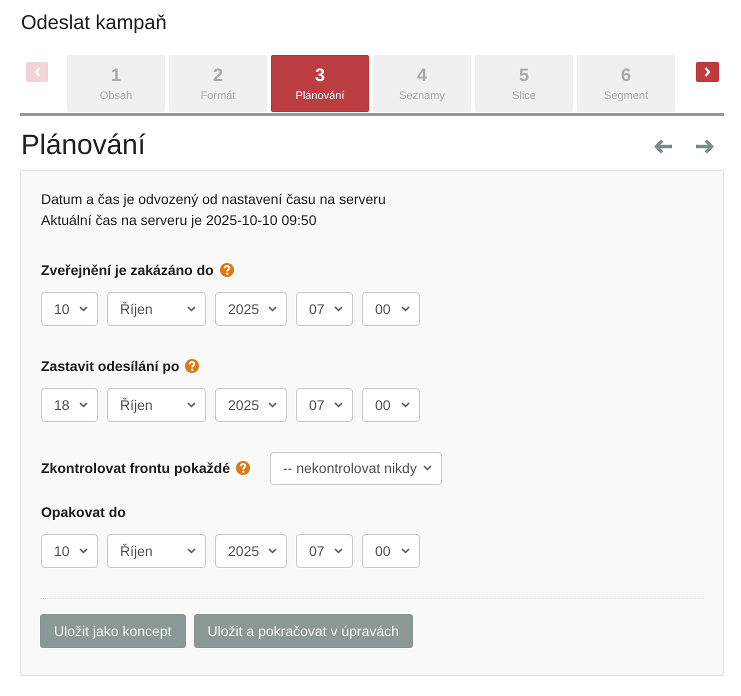 Image resolution: width=741 pixels, height=696 pixels. I want to click on field-label: Zveřejnění je zakázáno do, so click(127, 270).